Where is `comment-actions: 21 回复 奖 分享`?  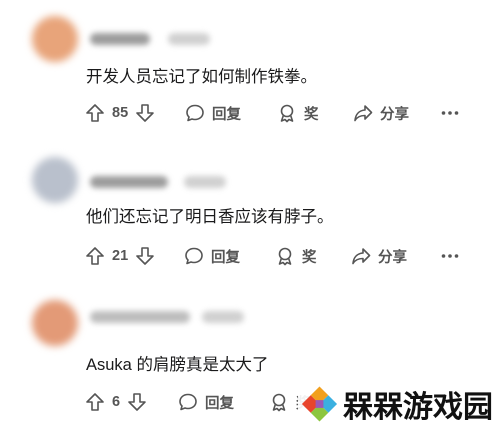
comment-actions: 21 回复 奖 分享 is located at coordinates (284, 256).